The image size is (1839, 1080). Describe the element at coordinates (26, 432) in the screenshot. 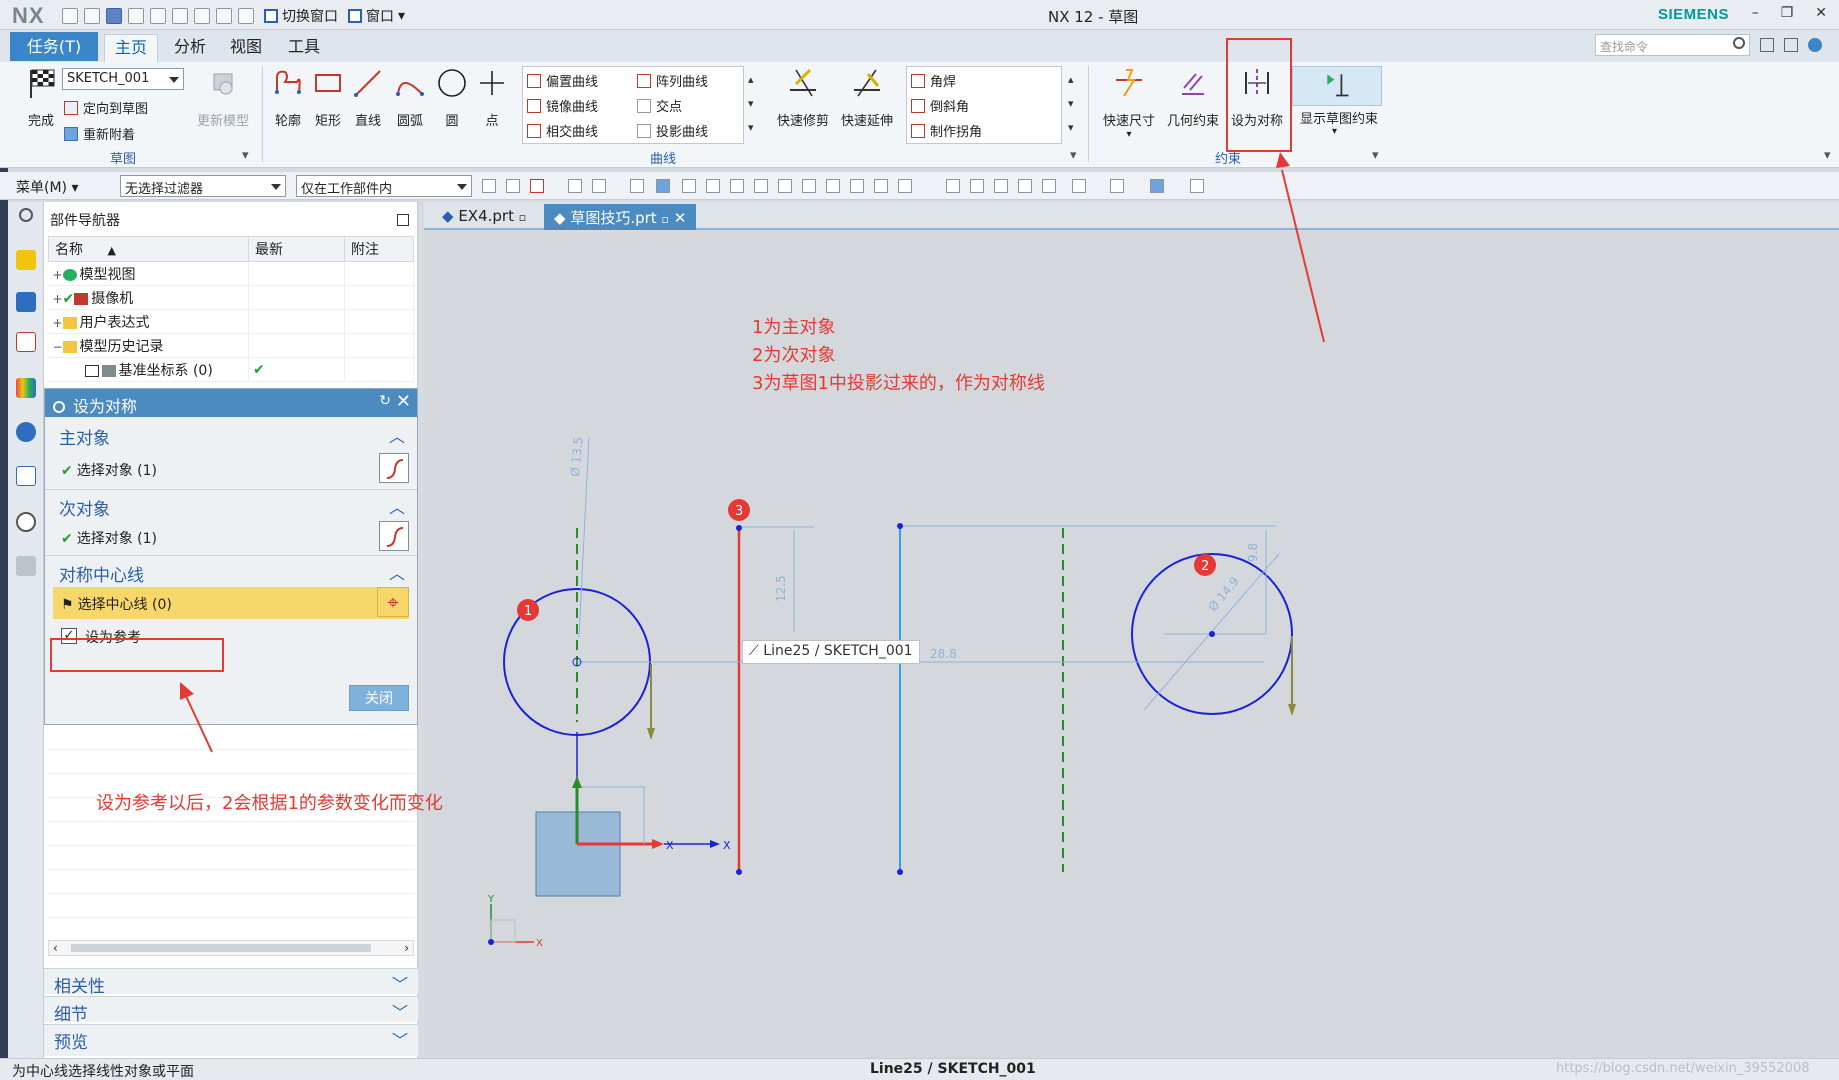

I see `info-icon` at that location.